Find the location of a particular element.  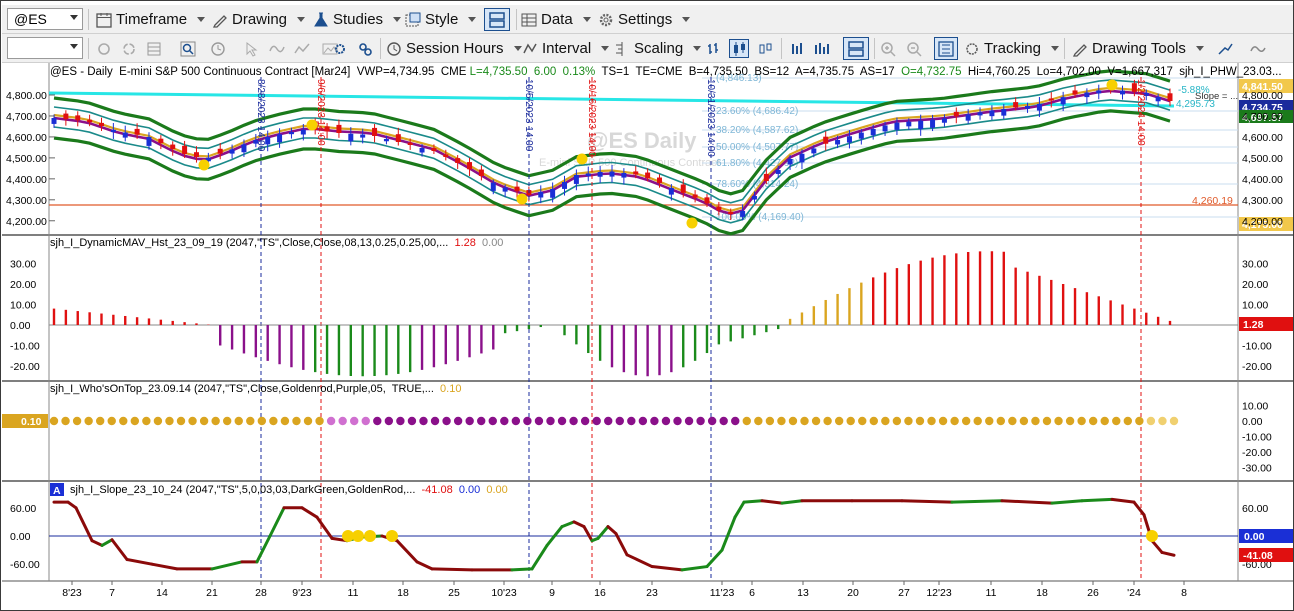

settings-menu: Settings is located at coordinates (644, 19).